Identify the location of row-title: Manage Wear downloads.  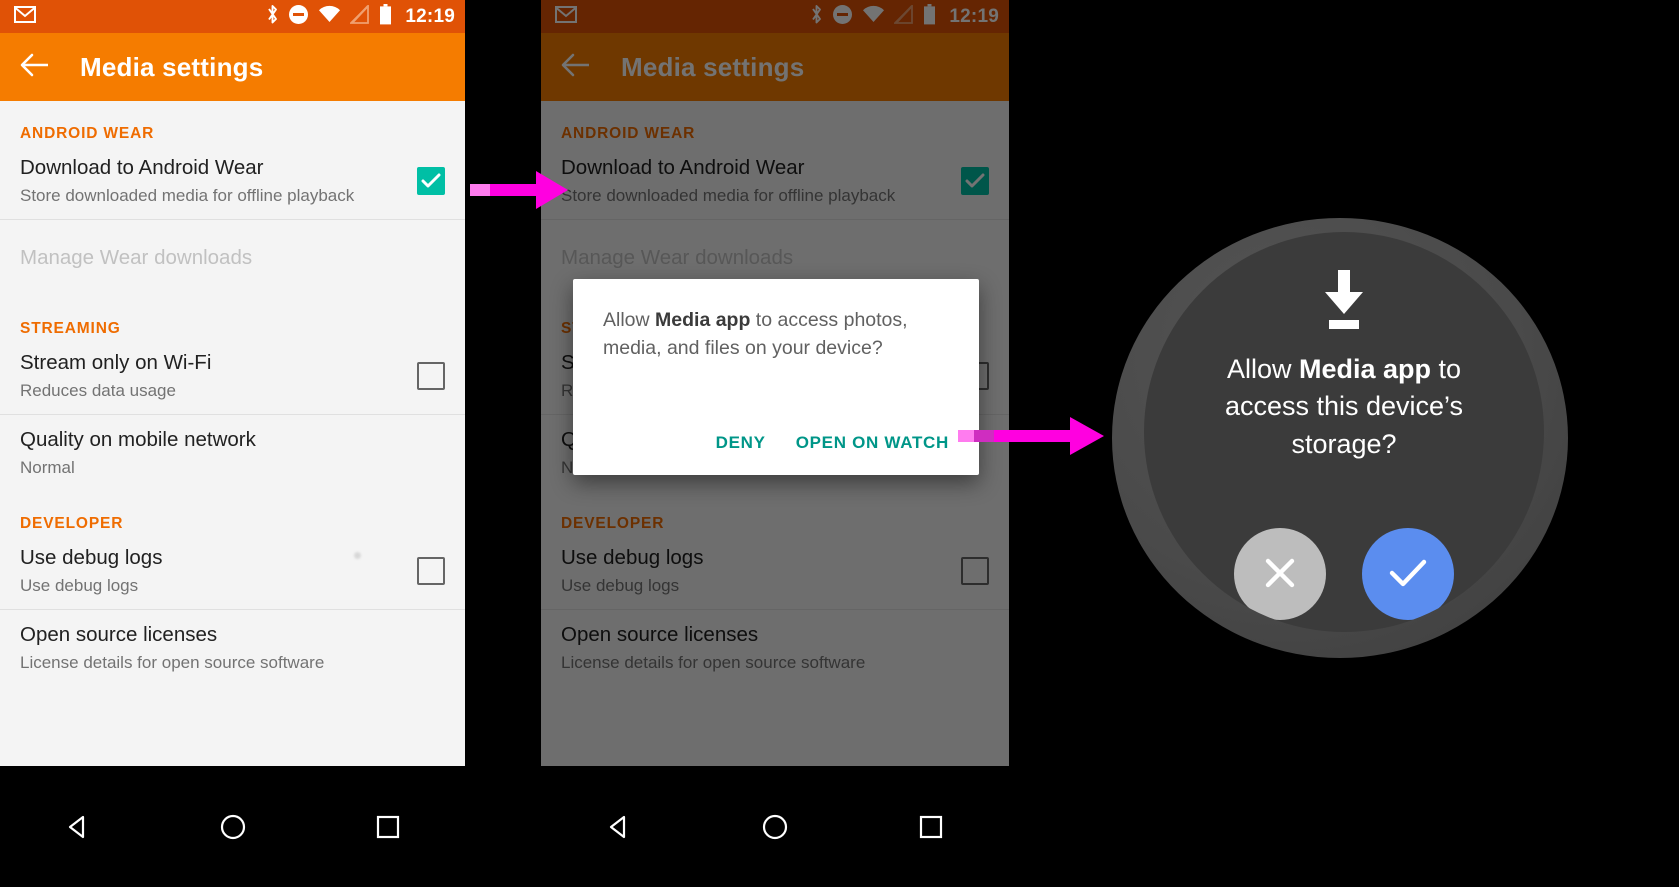
(677, 257).